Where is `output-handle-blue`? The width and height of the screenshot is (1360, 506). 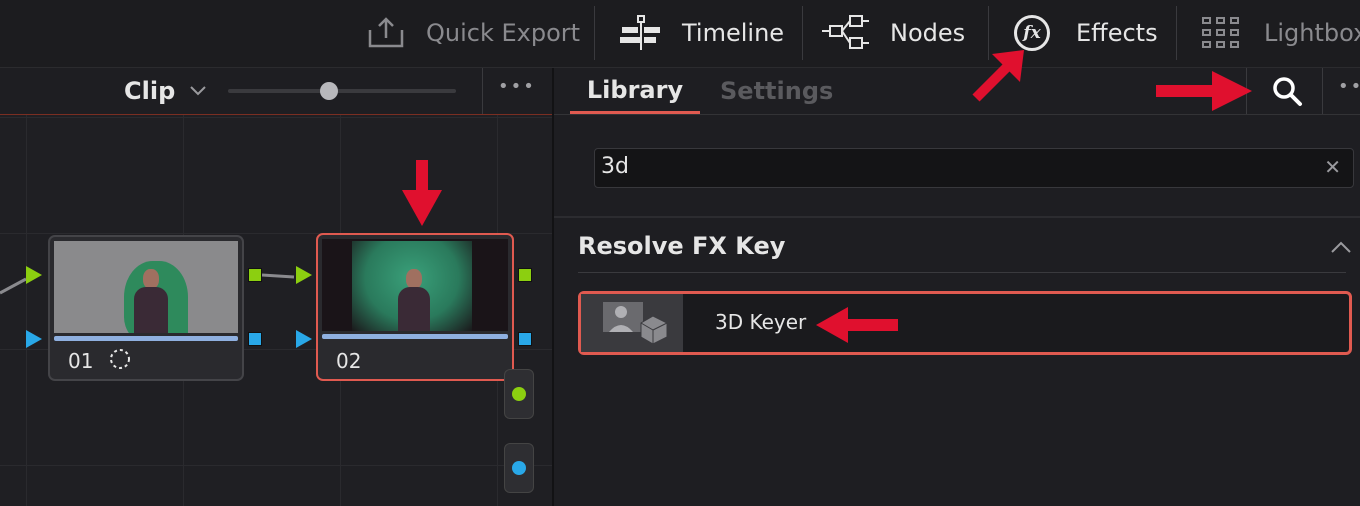
output-handle-blue is located at coordinates (519, 468).